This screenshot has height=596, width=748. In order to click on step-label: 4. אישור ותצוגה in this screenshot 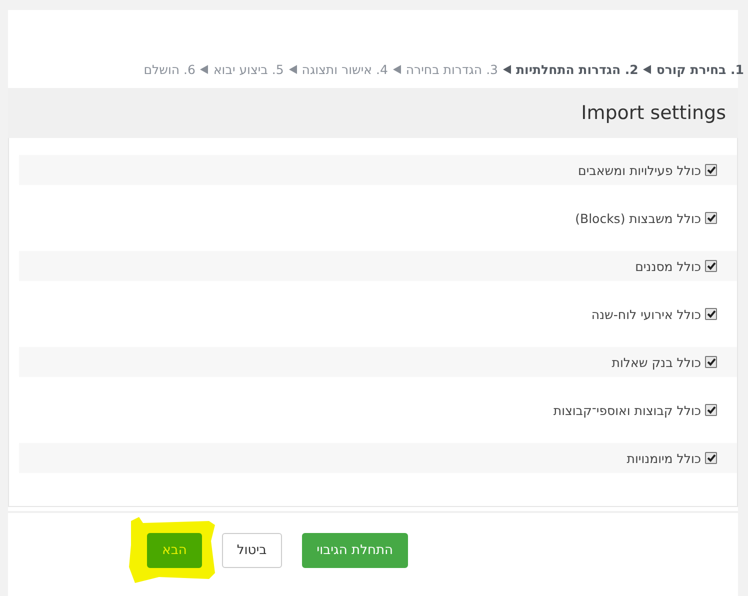, I will do `click(345, 69)`.